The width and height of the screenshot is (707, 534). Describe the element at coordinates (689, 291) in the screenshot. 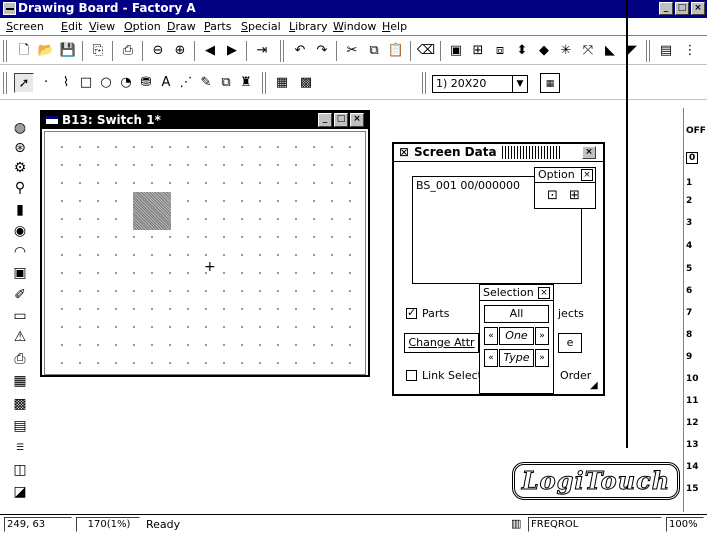

I see `panel-item: 6` at that location.